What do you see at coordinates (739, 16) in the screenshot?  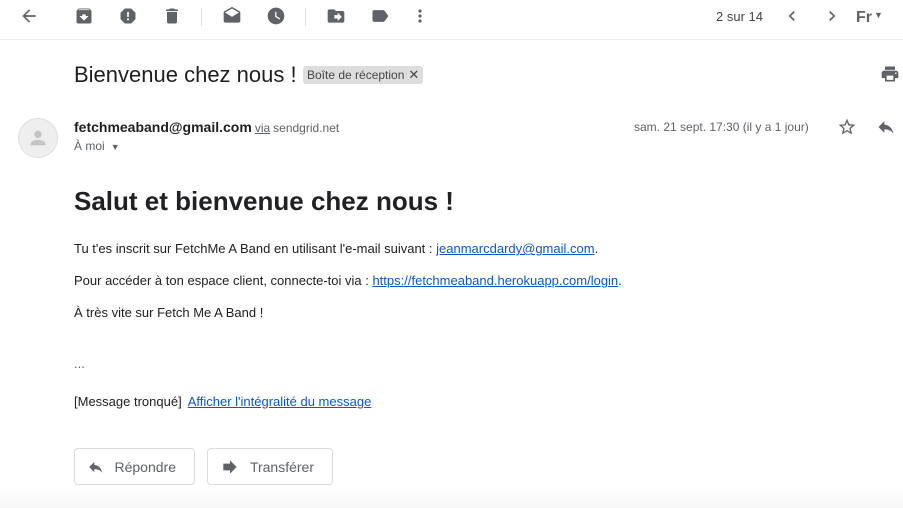 I see `pager-count: 2 sur 14` at bounding box center [739, 16].